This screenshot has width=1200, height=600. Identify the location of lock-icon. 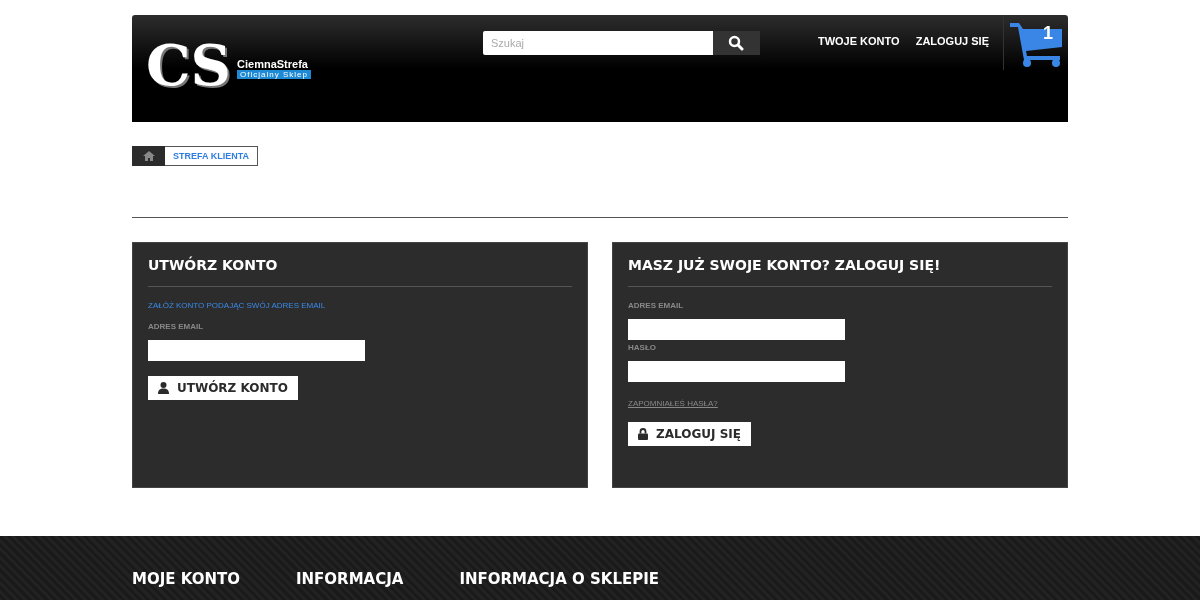
(643, 434).